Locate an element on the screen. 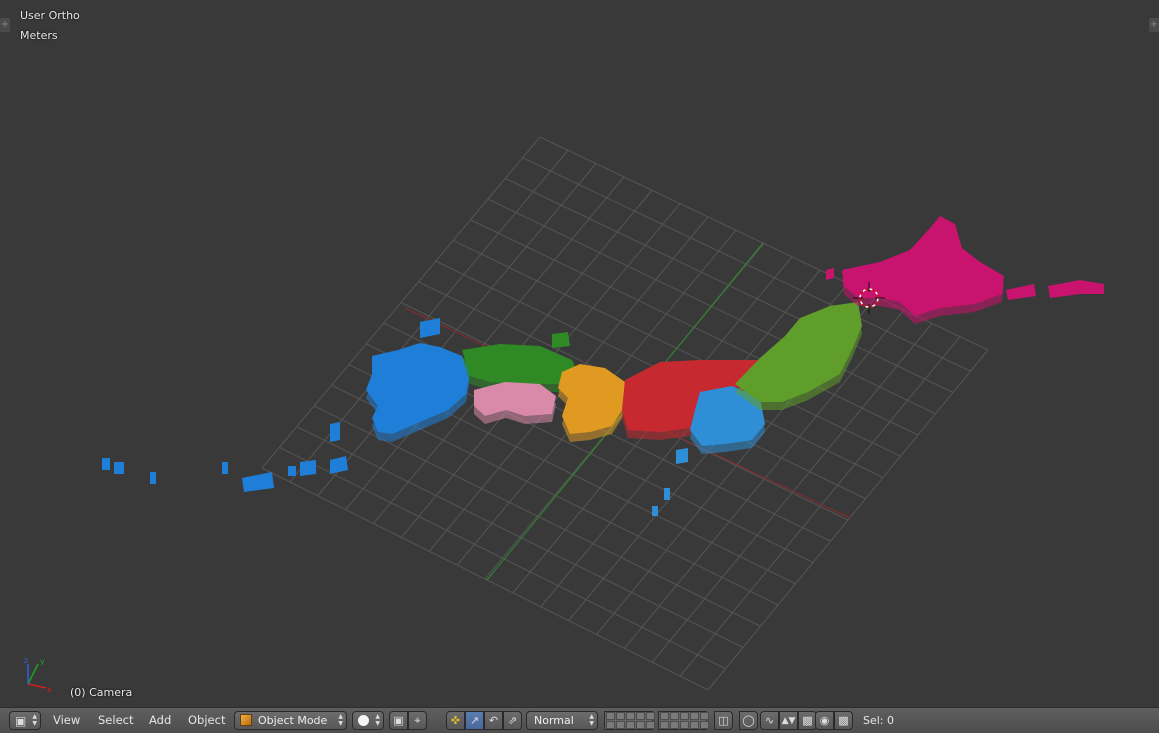 This screenshot has width=1159, height=733. add-region-right-icon: + is located at coordinates (1154, 25).